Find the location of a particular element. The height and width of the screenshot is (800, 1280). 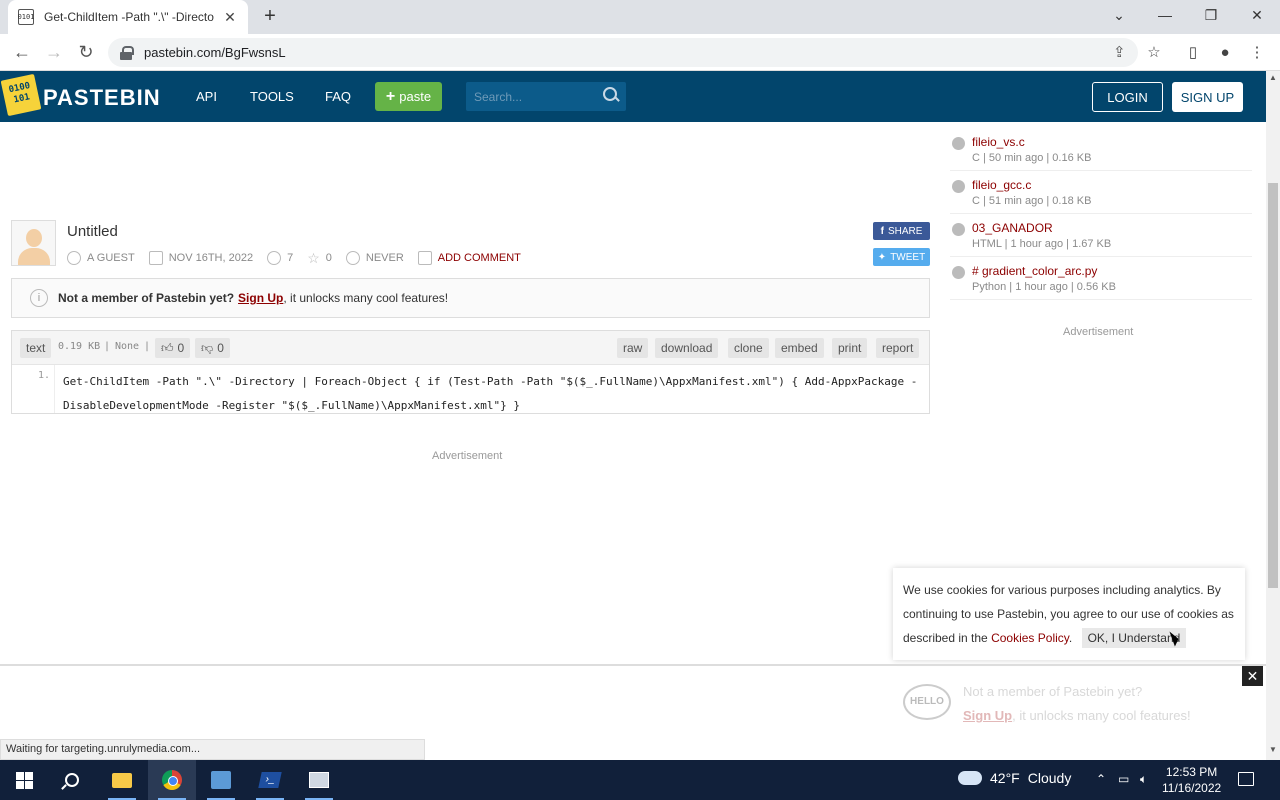

tab-search-chevron-icon: ⌄ is located at coordinates (1119, 15).